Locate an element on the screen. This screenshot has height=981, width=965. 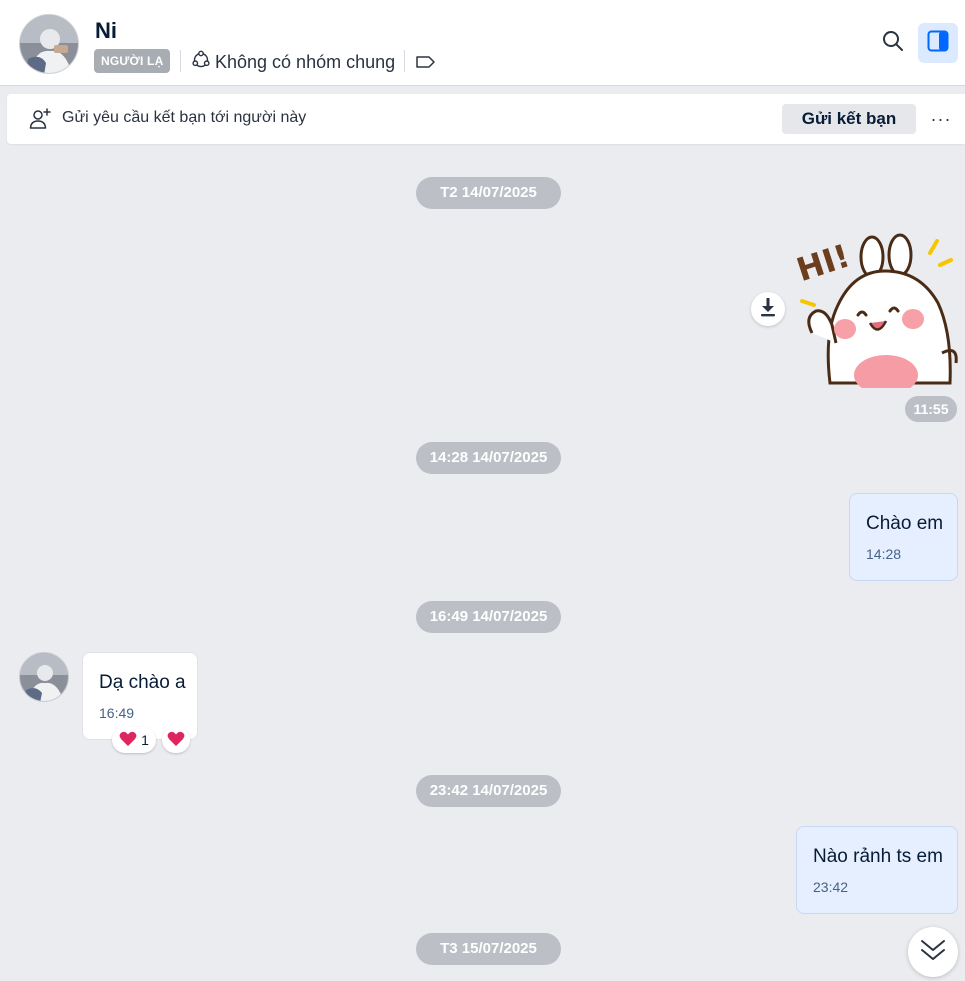
sender-avatar is located at coordinates (44, 677).